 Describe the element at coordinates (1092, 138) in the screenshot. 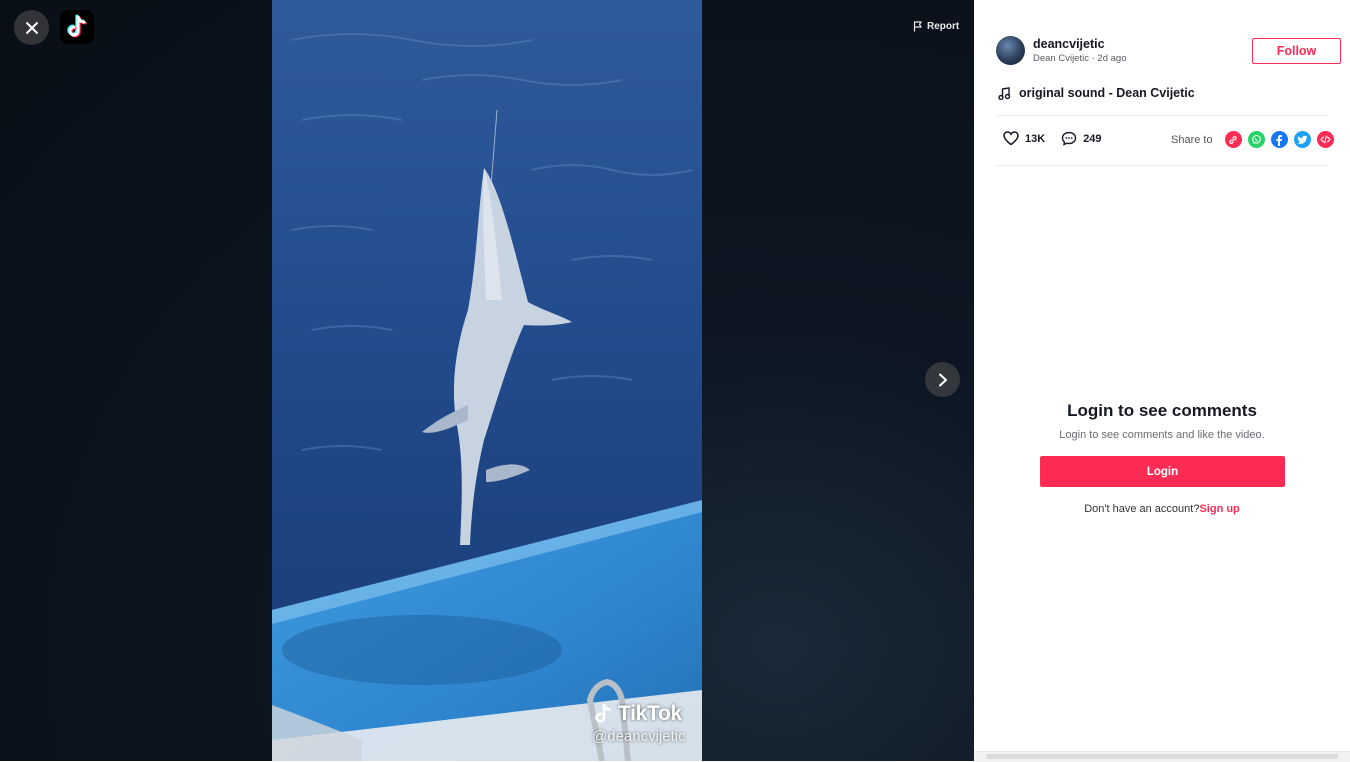

I see `comment-count: 249` at that location.